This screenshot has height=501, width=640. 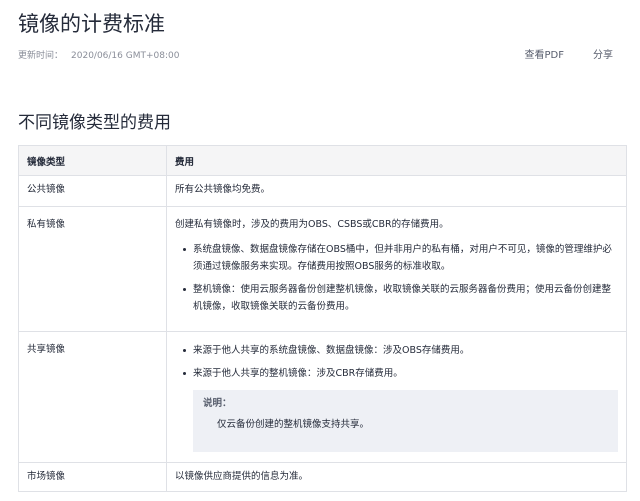 I want to click on update-meta: 更新时间： 2020/06/16 GMT+08:00, so click(x=98, y=56).